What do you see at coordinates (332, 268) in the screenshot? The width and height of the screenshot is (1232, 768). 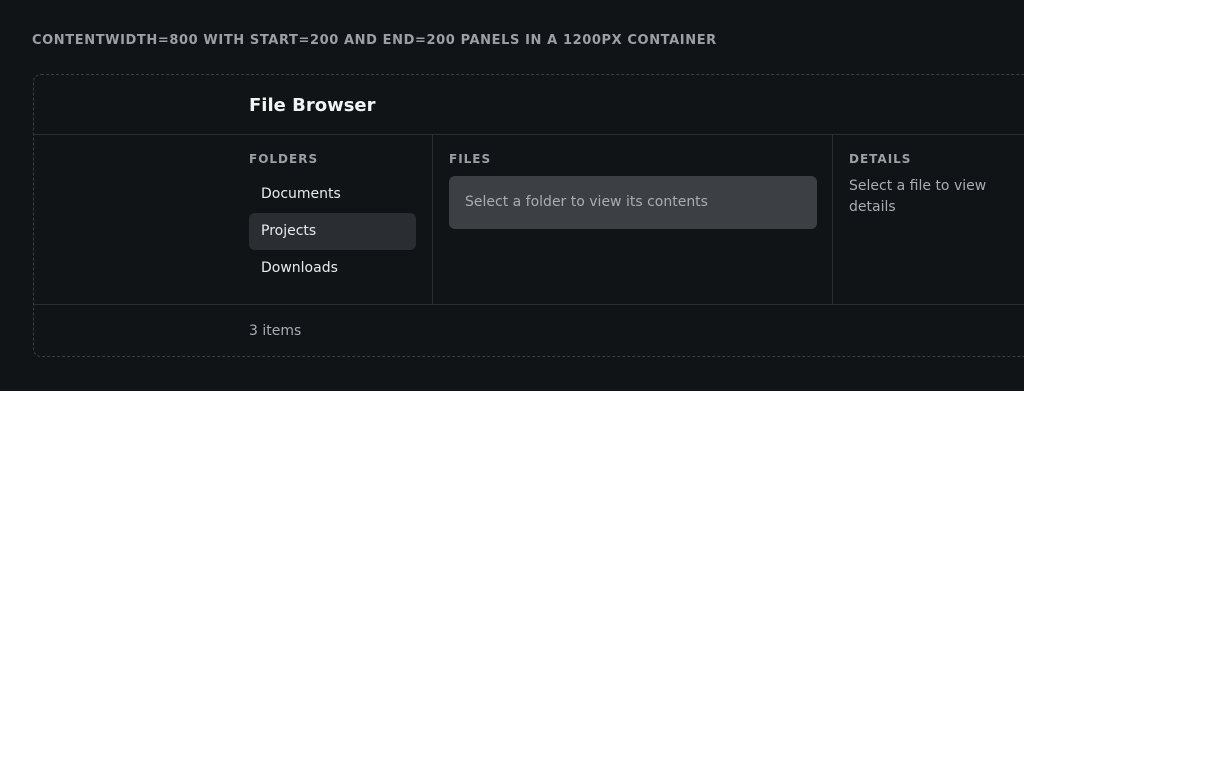 I see `folder-item-downloads: Downloads` at bounding box center [332, 268].